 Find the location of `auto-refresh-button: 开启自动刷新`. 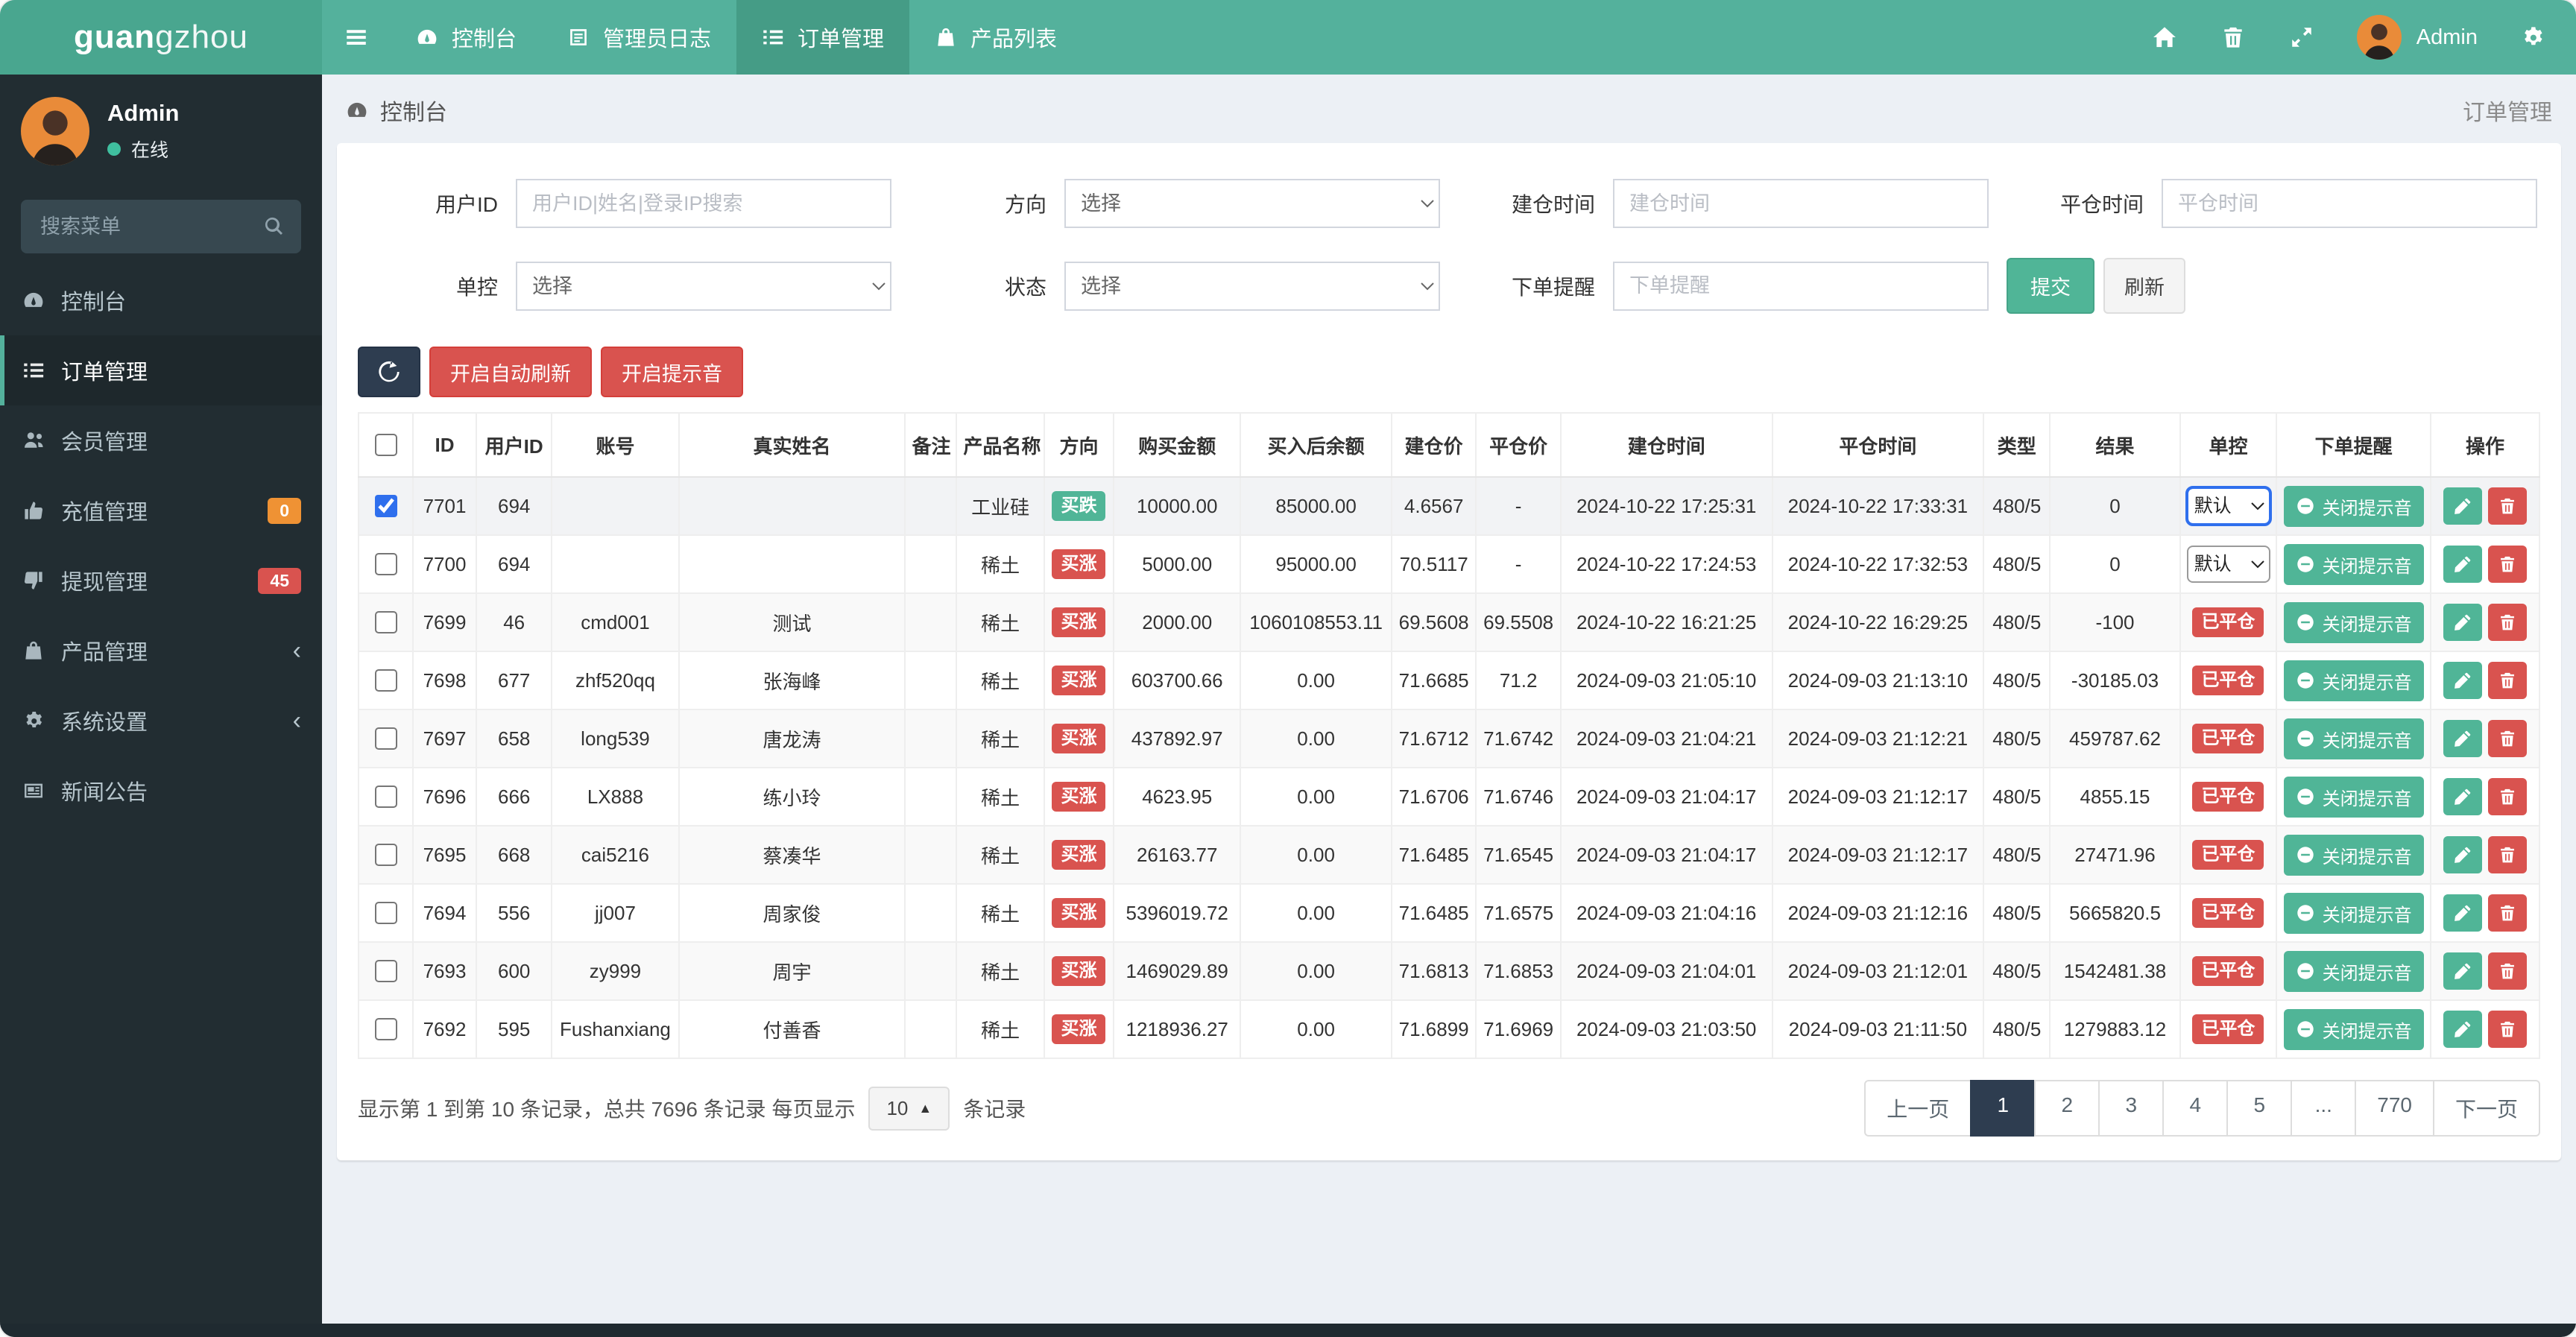

auto-refresh-button: 开启自动刷新 is located at coordinates (510, 372).